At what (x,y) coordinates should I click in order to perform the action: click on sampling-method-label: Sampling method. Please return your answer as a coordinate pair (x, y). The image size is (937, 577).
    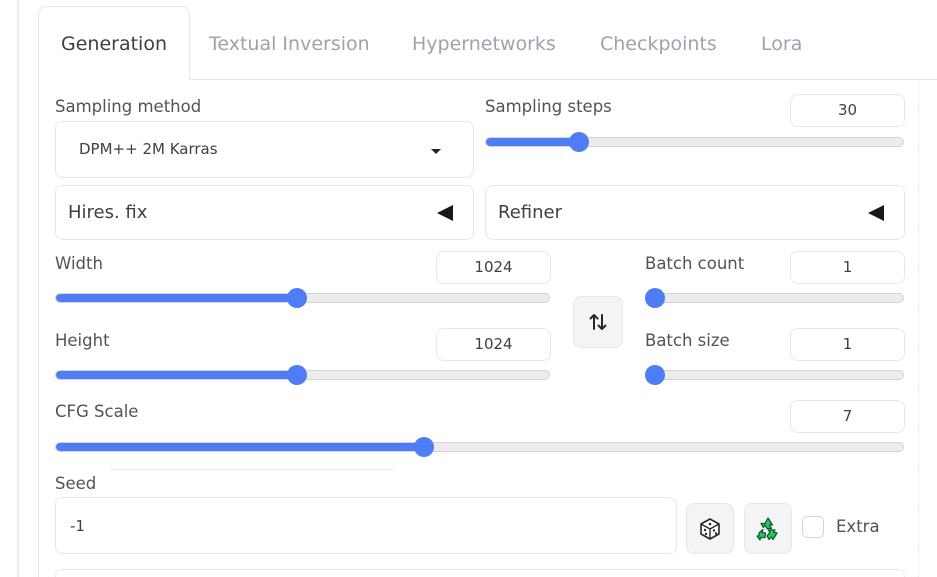
    Looking at the image, I should click on (128, 106).